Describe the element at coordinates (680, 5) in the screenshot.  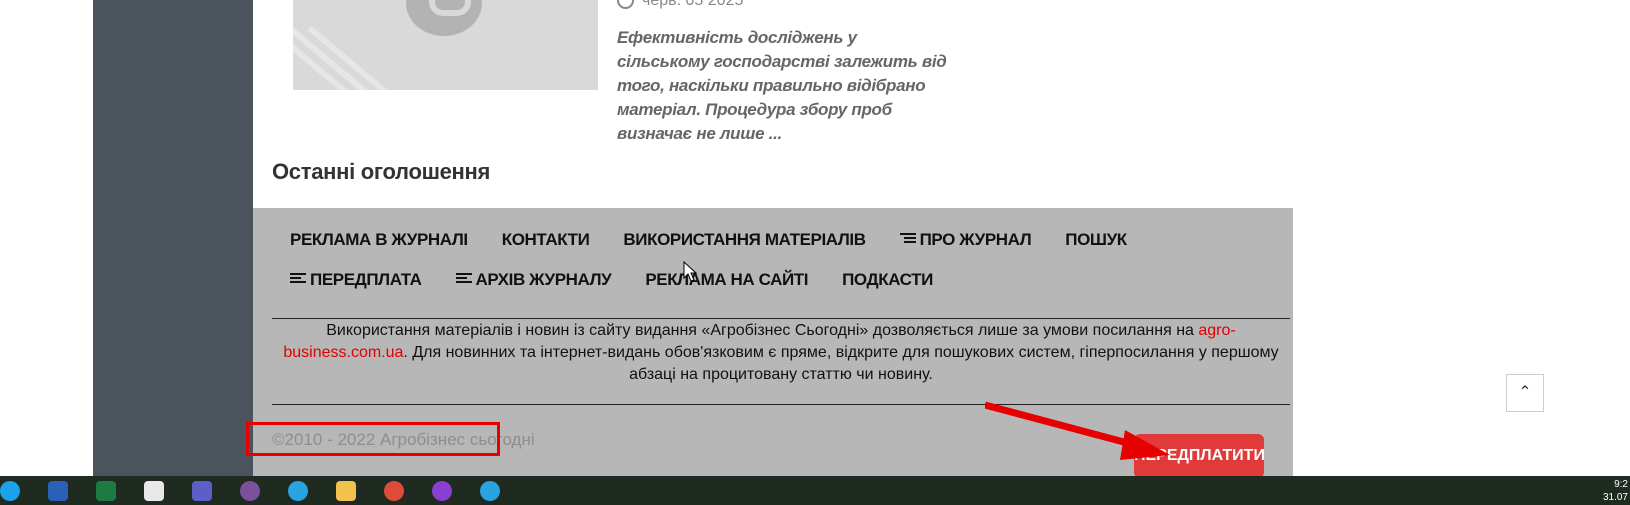
I see `article-date: черв. 05 2025` at that location.